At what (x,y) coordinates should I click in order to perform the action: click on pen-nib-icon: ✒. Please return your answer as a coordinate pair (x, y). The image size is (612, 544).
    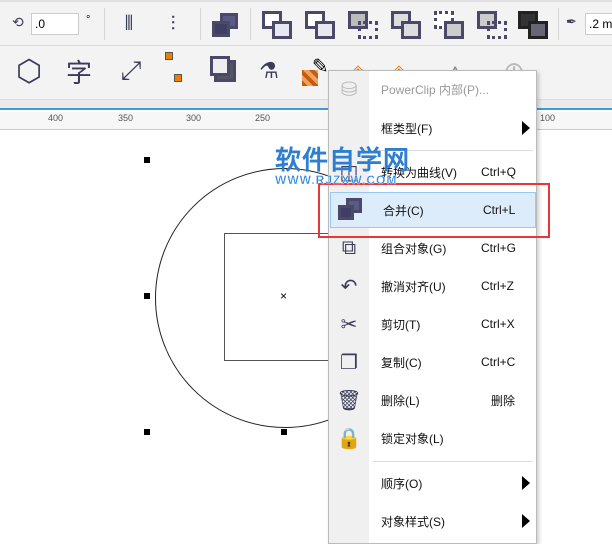
    Looking at the image, I should click on (571, 21).